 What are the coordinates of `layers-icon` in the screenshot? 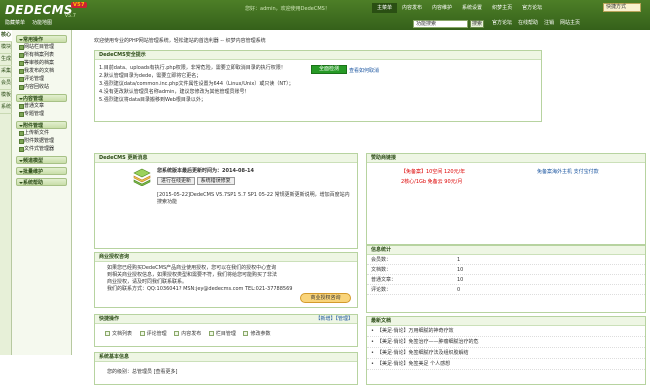 It's located at (142, 177).